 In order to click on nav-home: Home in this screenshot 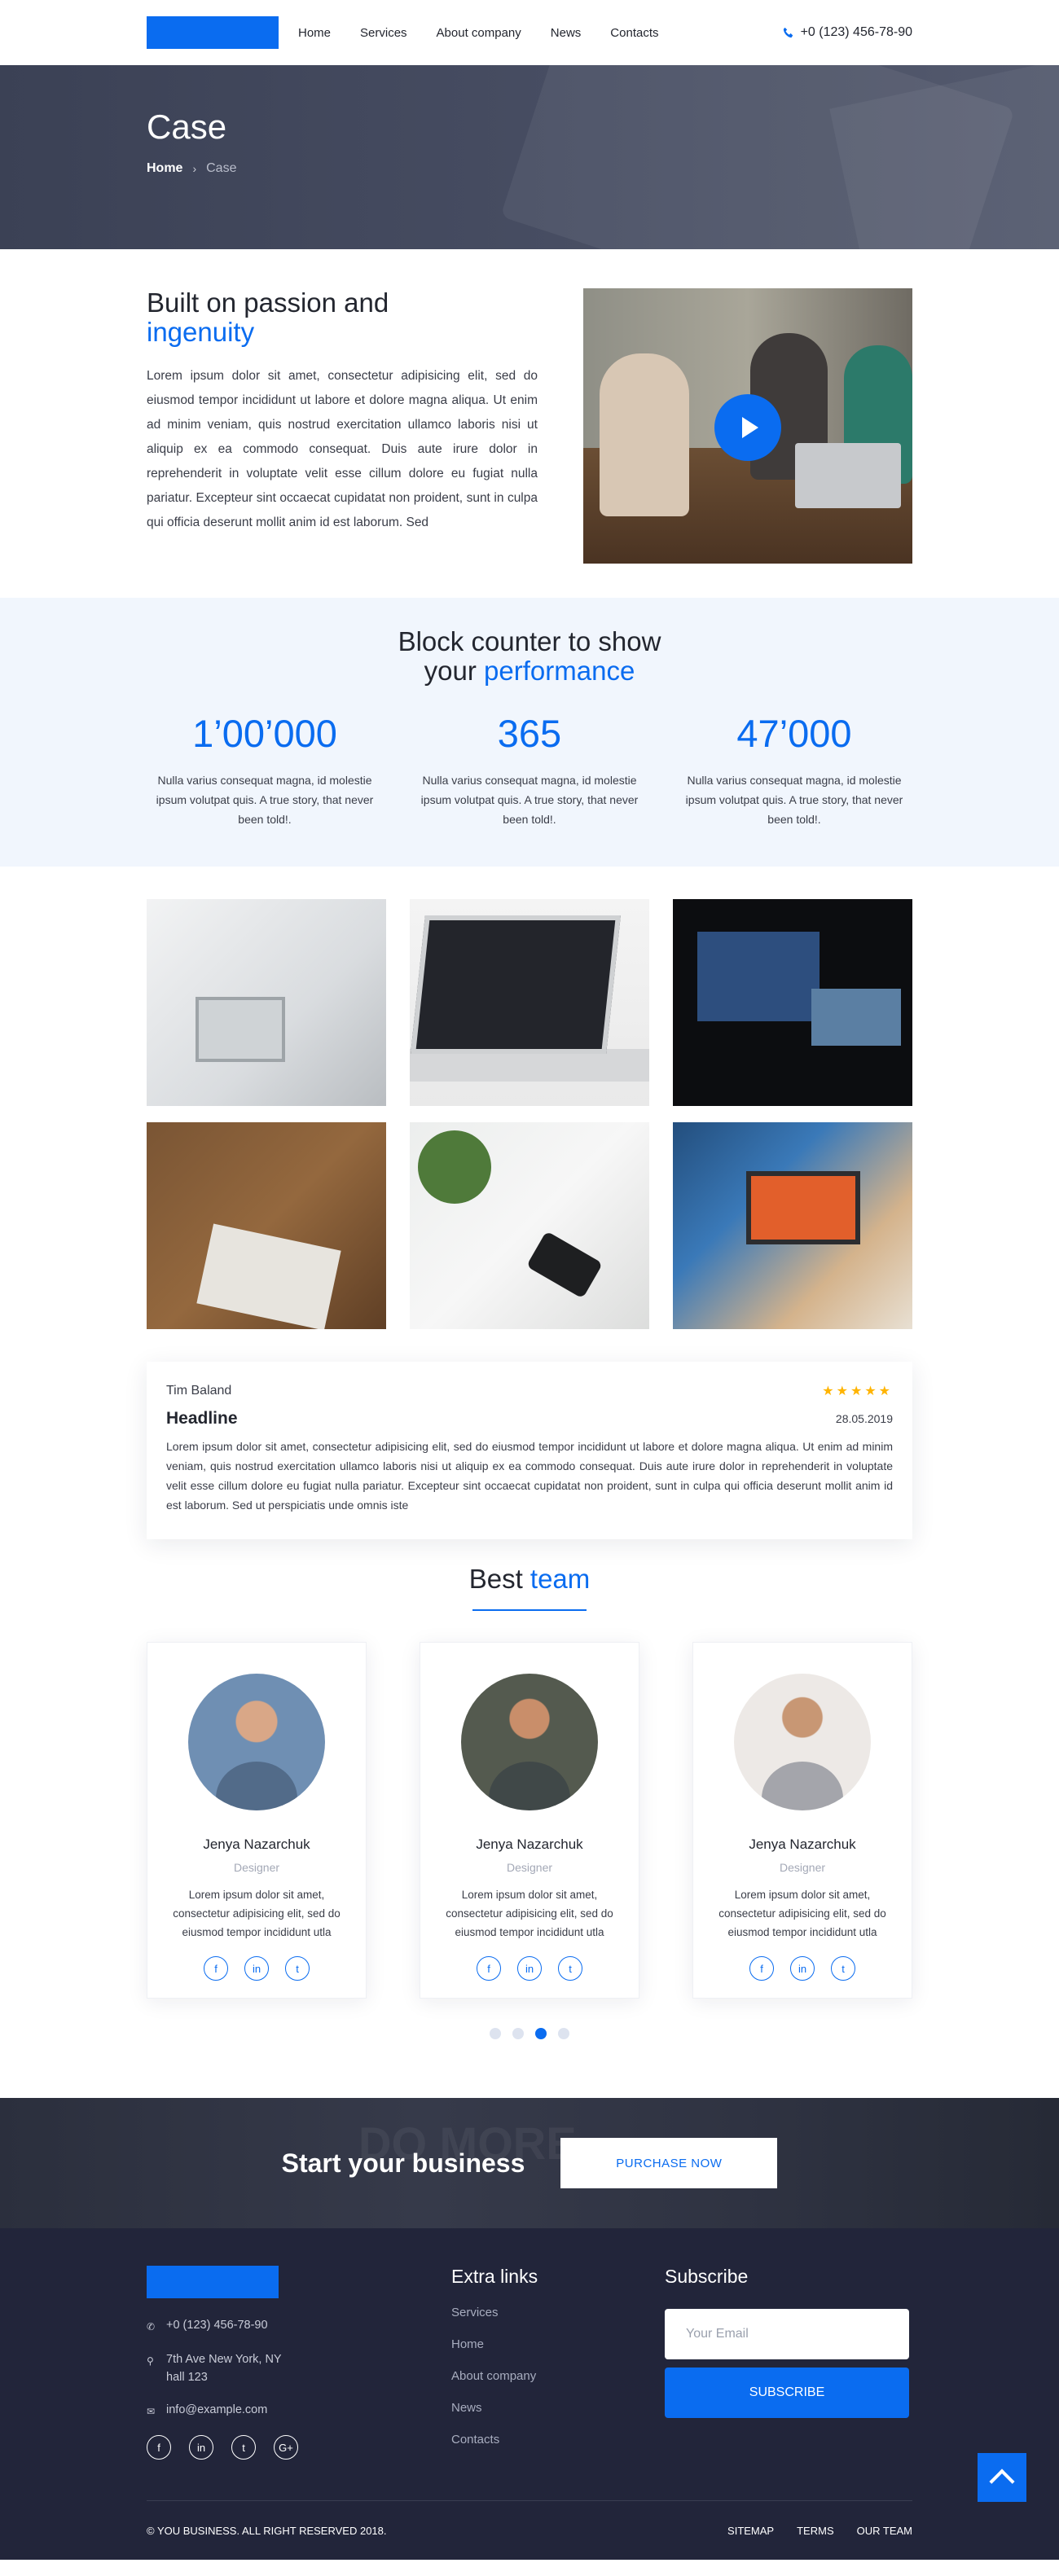, I will do `click(314, 33)`.